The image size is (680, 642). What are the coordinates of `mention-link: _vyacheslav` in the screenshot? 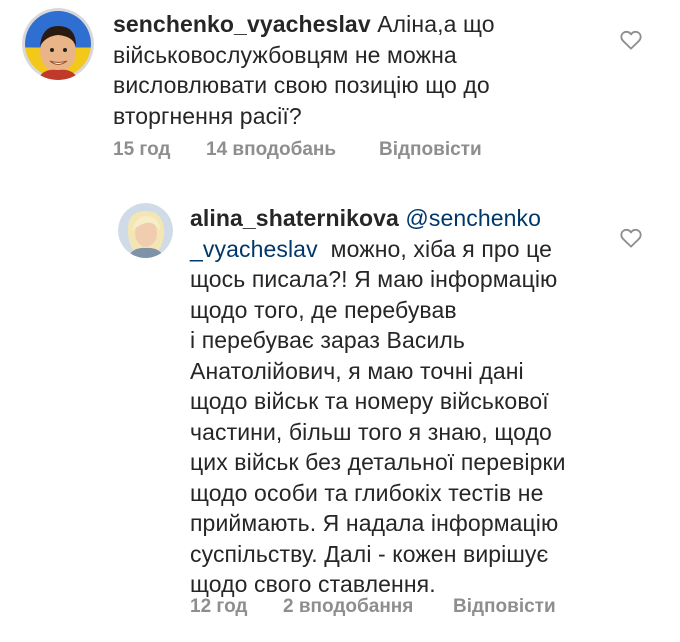 It's located at (254, 249).